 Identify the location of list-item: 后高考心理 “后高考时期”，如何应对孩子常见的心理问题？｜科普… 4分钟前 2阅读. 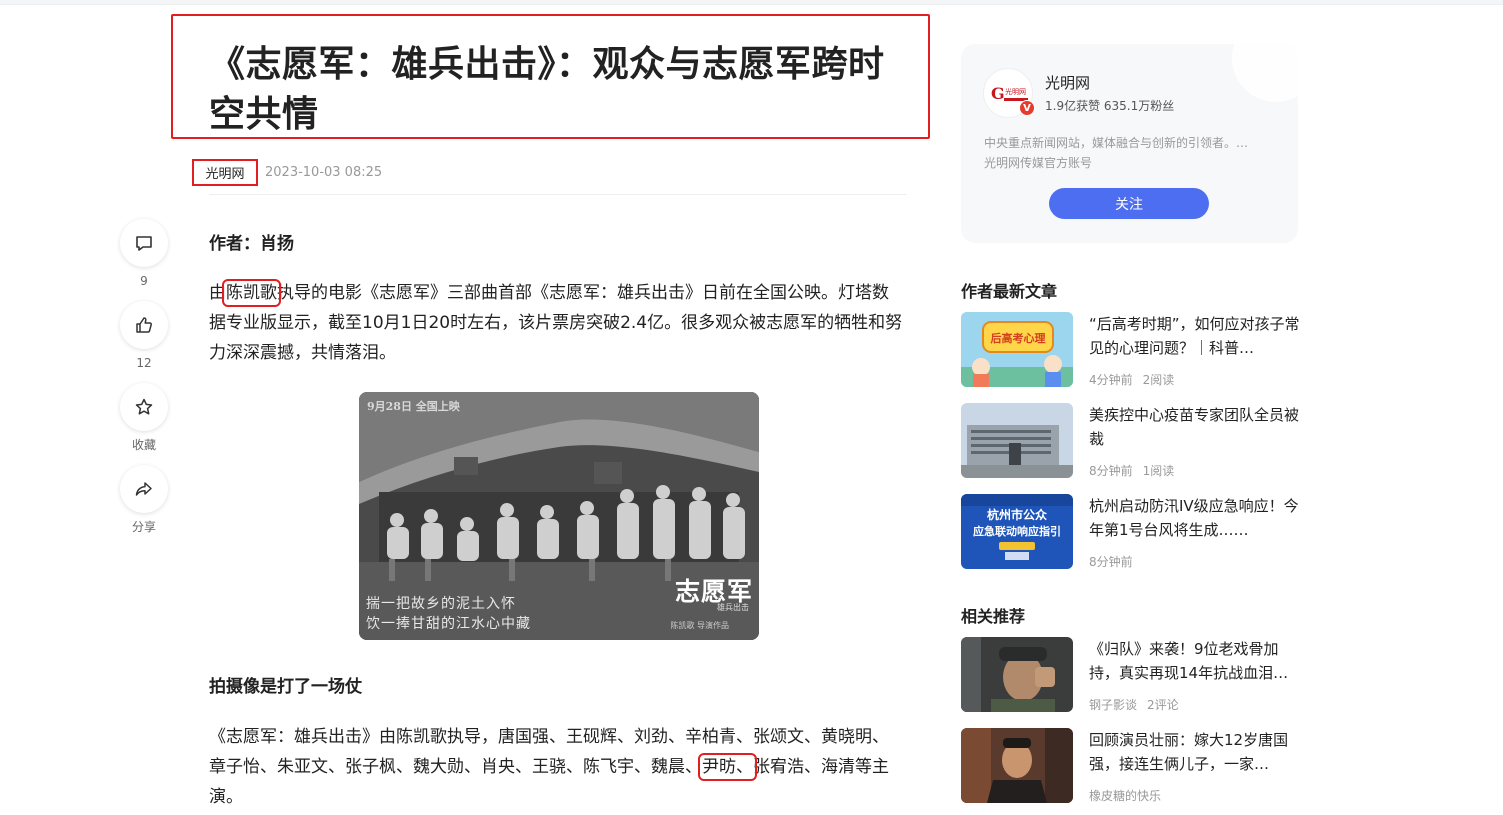
(1131, 350).